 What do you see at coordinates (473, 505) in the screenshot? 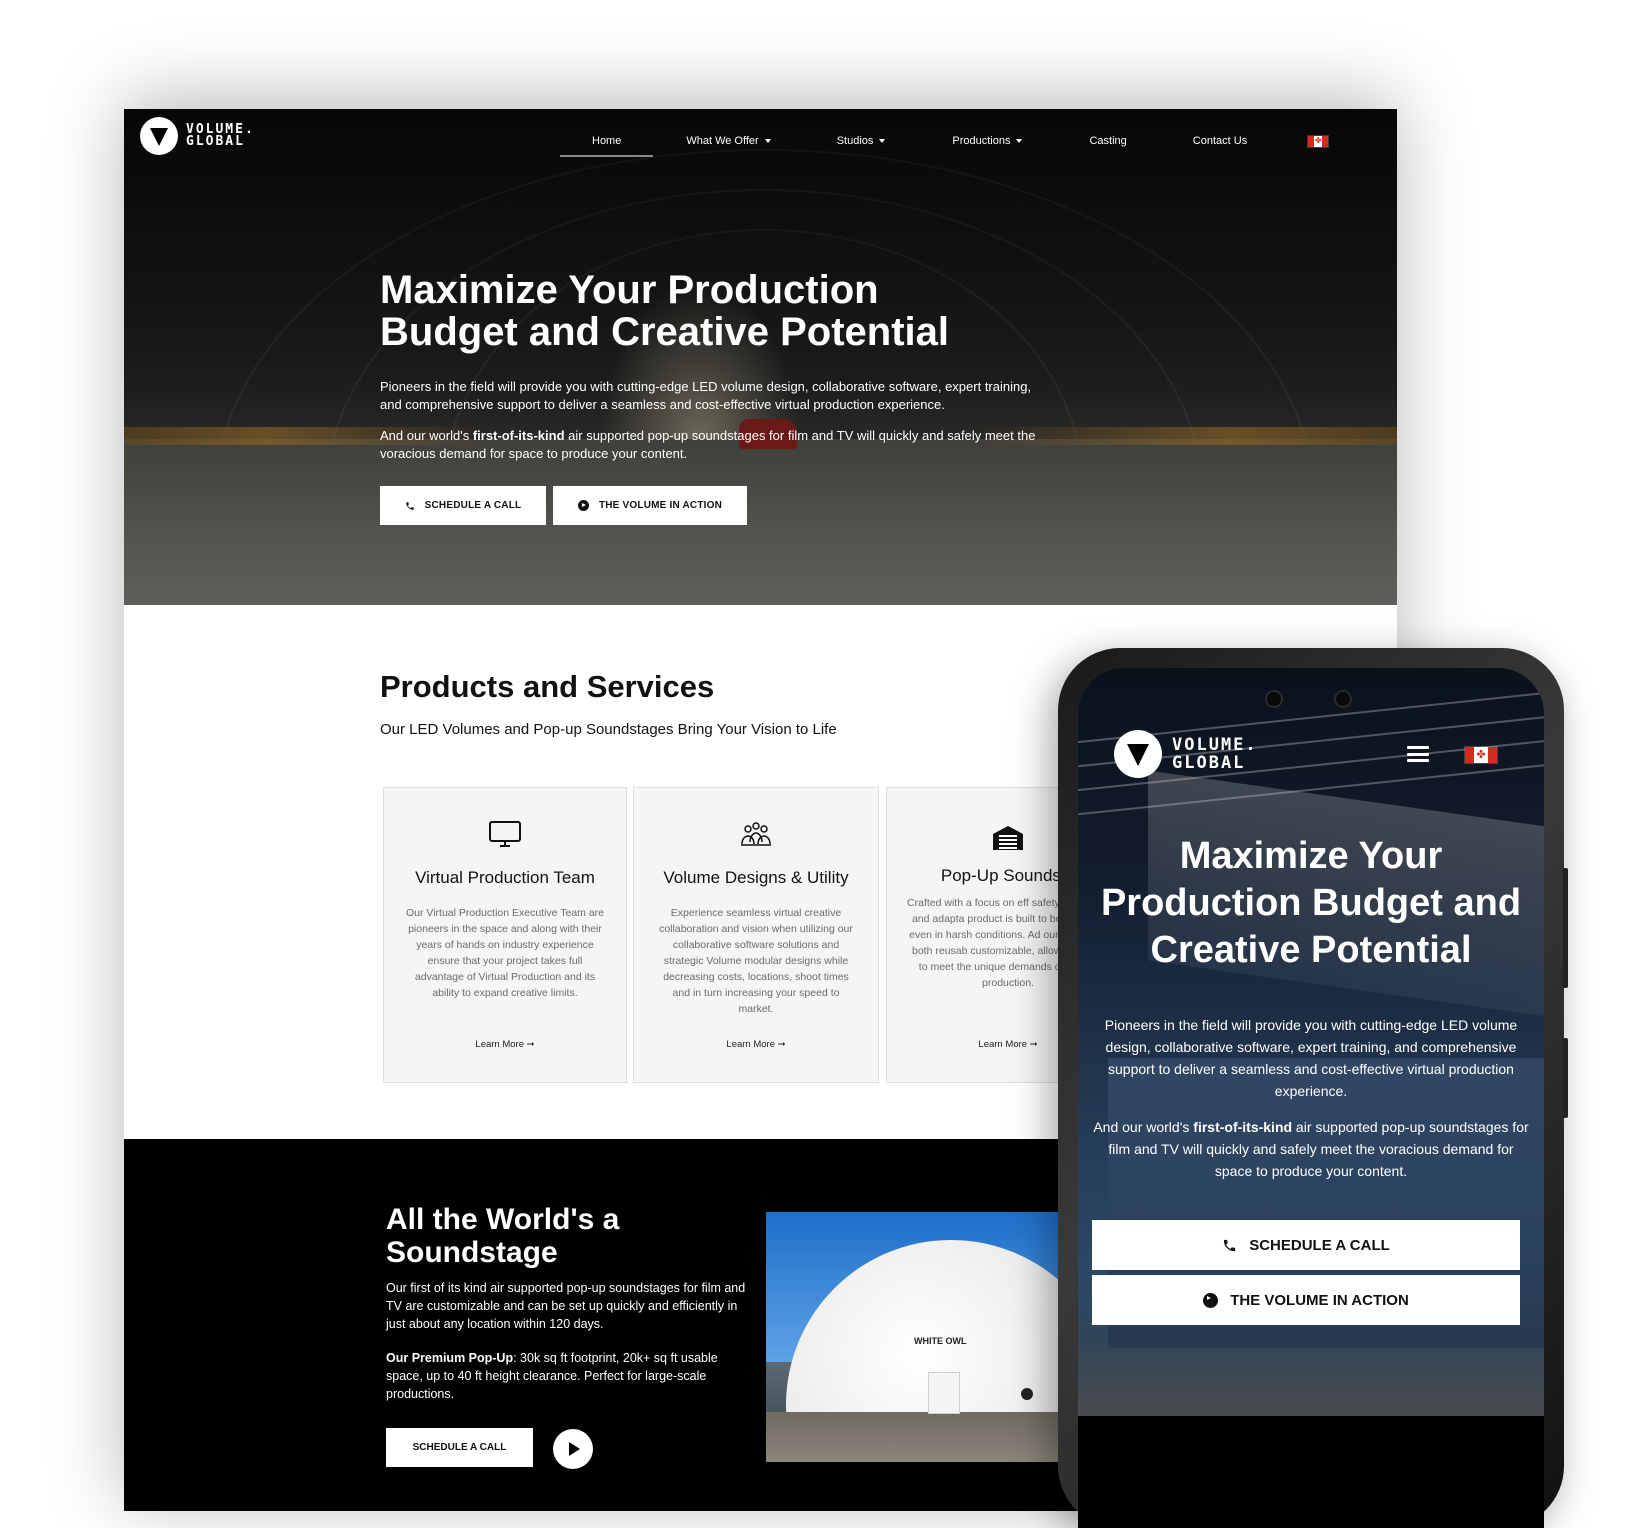
I see `schedule-call-label: SCHEDULE A CALL` at bounding box center [473, 505].